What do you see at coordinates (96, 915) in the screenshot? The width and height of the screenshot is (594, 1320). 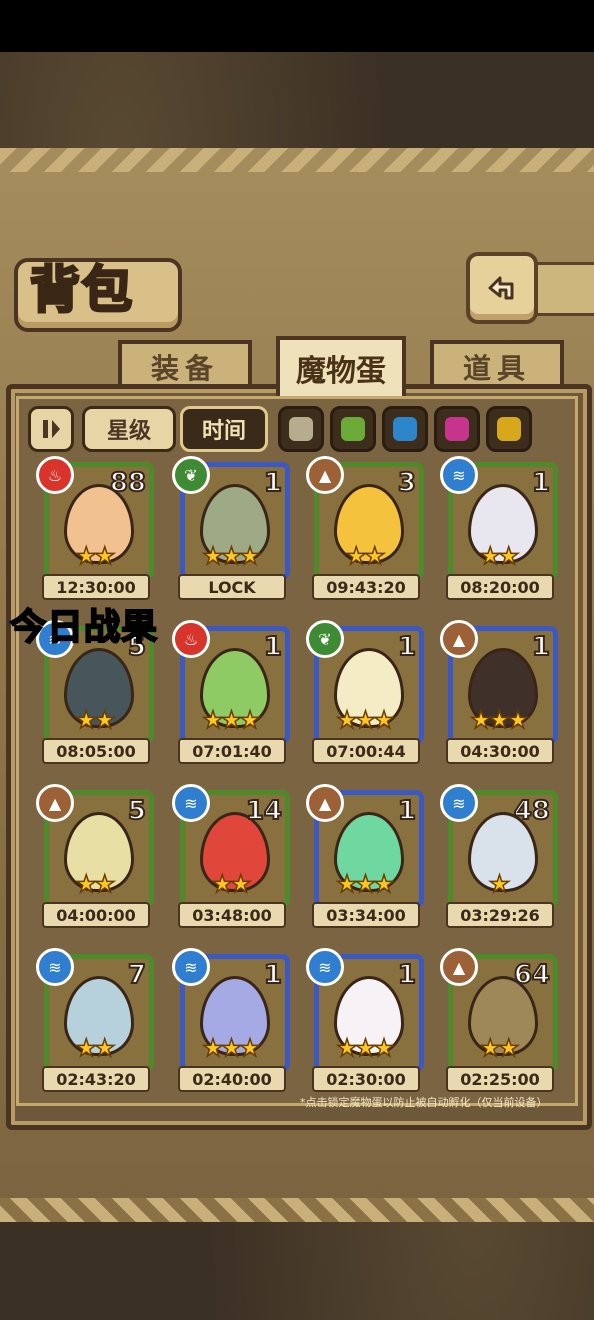 I see `hatch-timer: 04:00:00` at bounding box center [96, 915].